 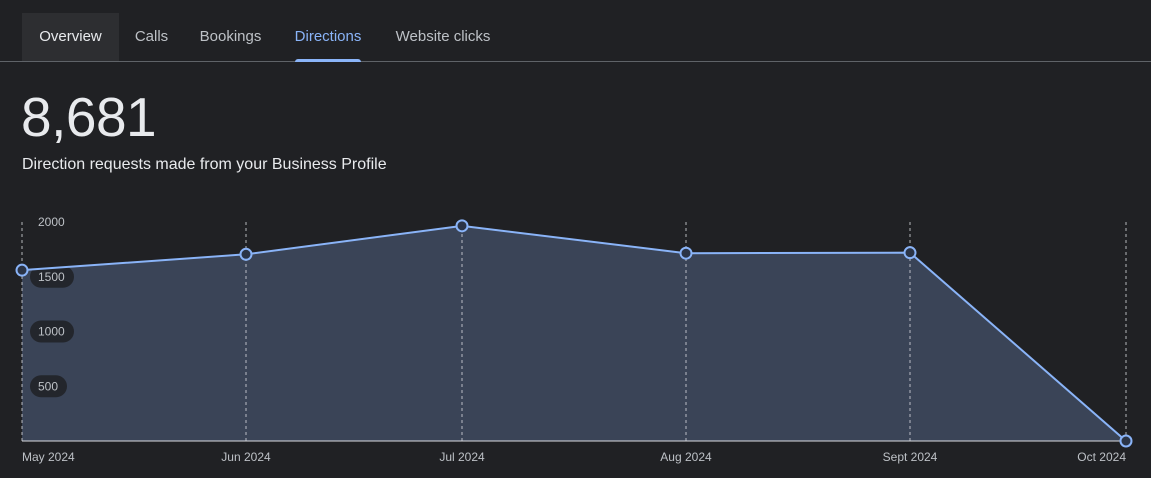 What do you see at coordinates (910, 457) in the screenshot?
I see `x-tick-label-4: Sept 2024` at bounding box center [910, 457].